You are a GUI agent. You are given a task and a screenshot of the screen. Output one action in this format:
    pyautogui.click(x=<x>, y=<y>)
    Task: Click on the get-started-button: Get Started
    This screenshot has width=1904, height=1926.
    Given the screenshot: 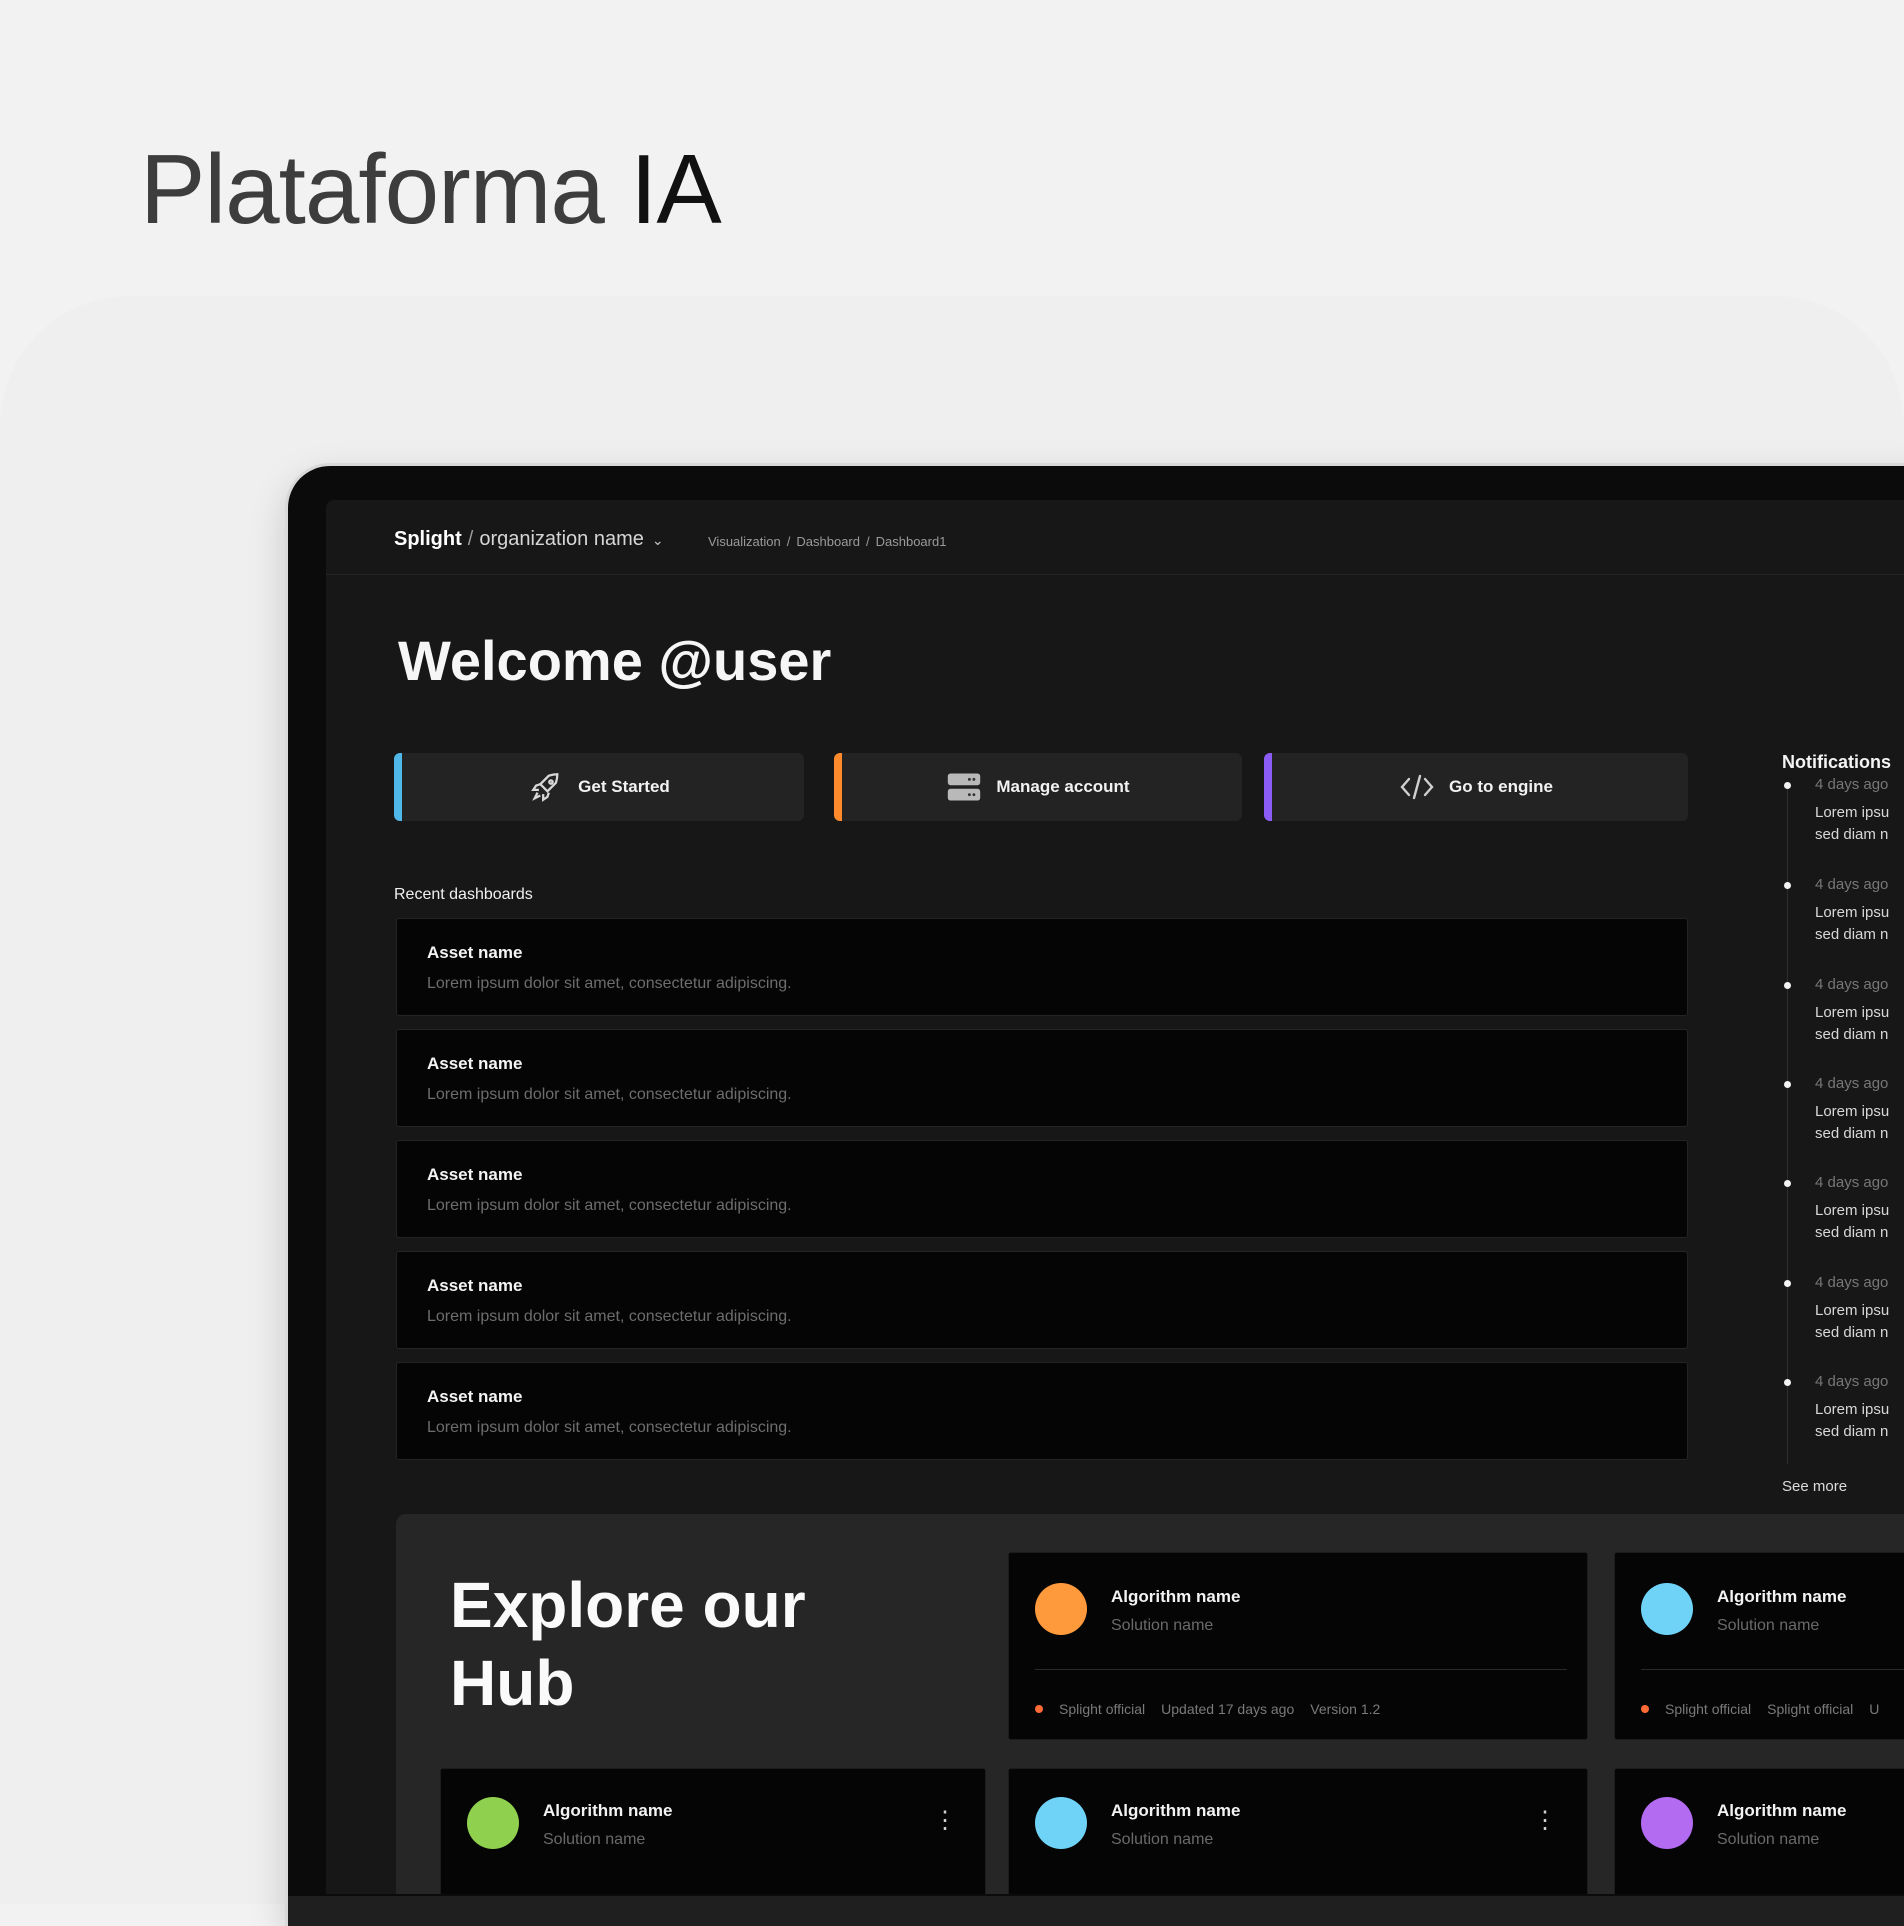 What is the action you would take?
    pyautogui.click(x=599, y=787)
    